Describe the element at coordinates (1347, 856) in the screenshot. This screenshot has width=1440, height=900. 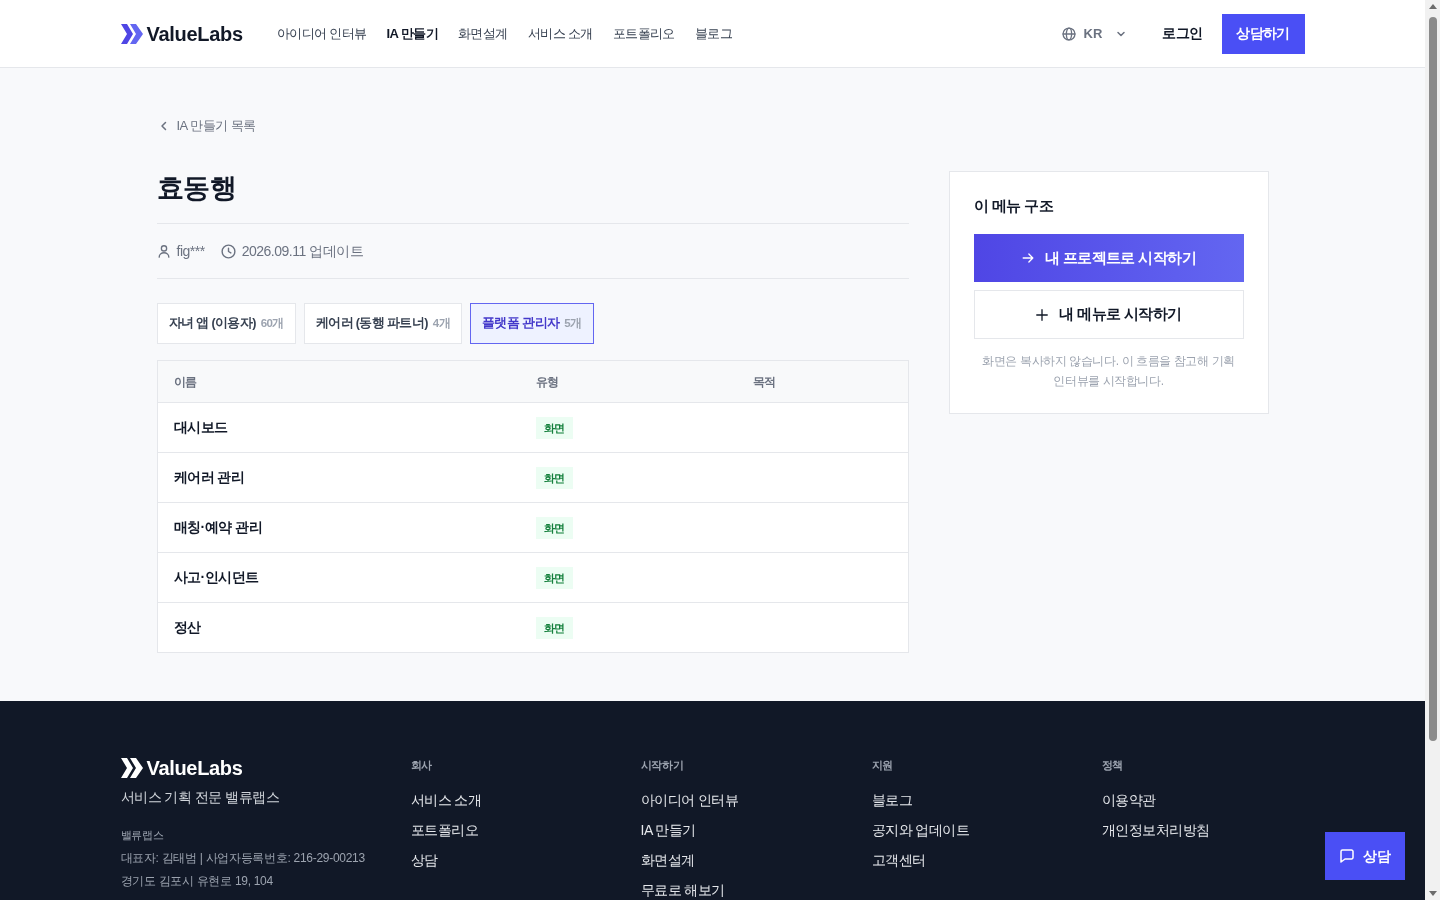
I see `chat-bubble-icon` at that location.